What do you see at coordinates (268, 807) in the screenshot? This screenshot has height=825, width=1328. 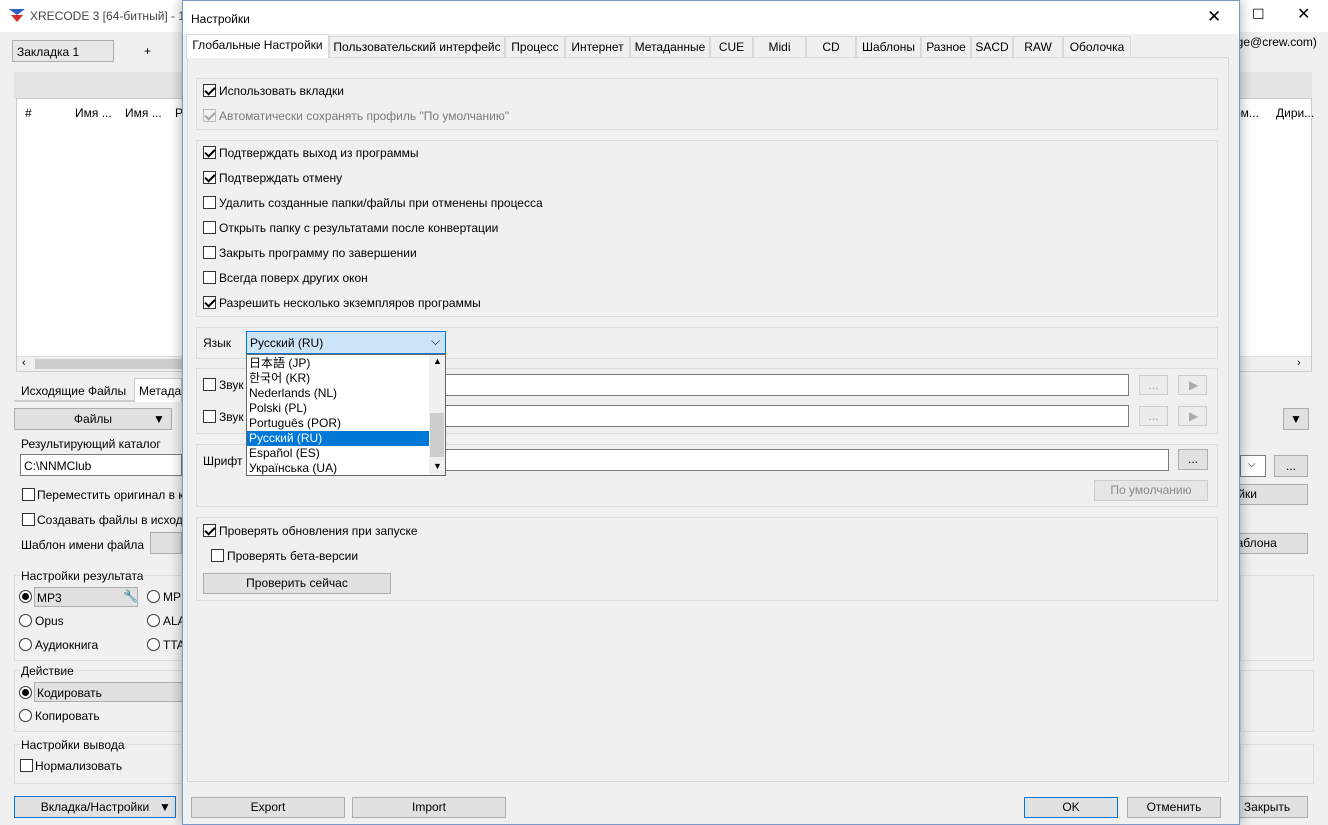 I see `export-button: Export` at bounding box center [268, 807].